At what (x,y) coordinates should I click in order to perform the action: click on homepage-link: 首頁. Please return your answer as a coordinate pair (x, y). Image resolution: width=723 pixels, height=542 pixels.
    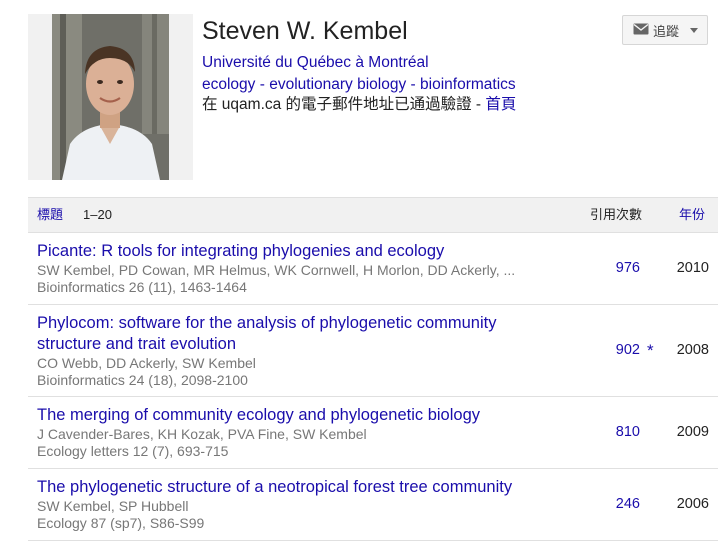
    Looking at the image, I should click on (500, 104).